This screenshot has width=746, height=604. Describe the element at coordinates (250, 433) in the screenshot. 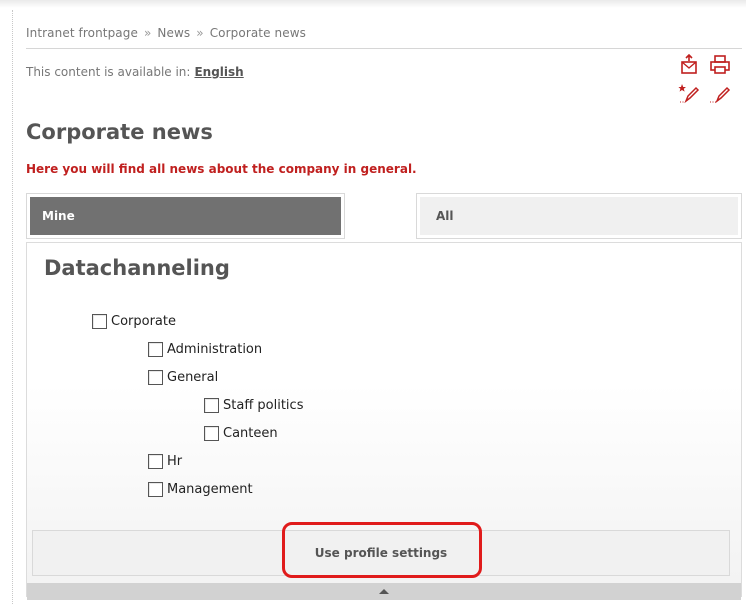

I see `tree-item-label: Canteen` at that location.